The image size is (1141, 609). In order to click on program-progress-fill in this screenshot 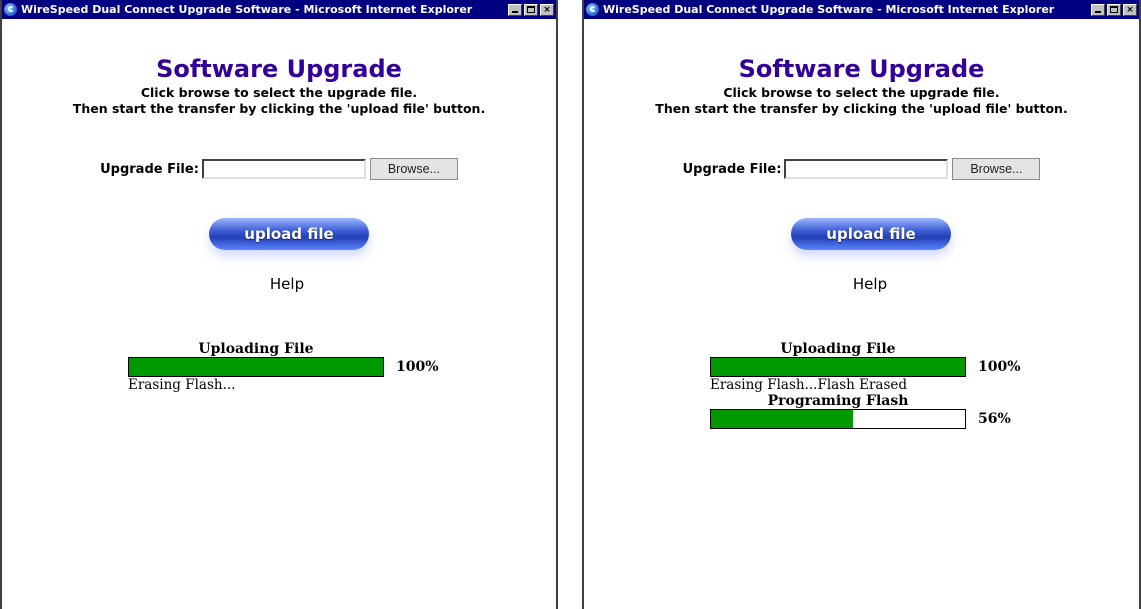, I will do `click(782, 419)`.